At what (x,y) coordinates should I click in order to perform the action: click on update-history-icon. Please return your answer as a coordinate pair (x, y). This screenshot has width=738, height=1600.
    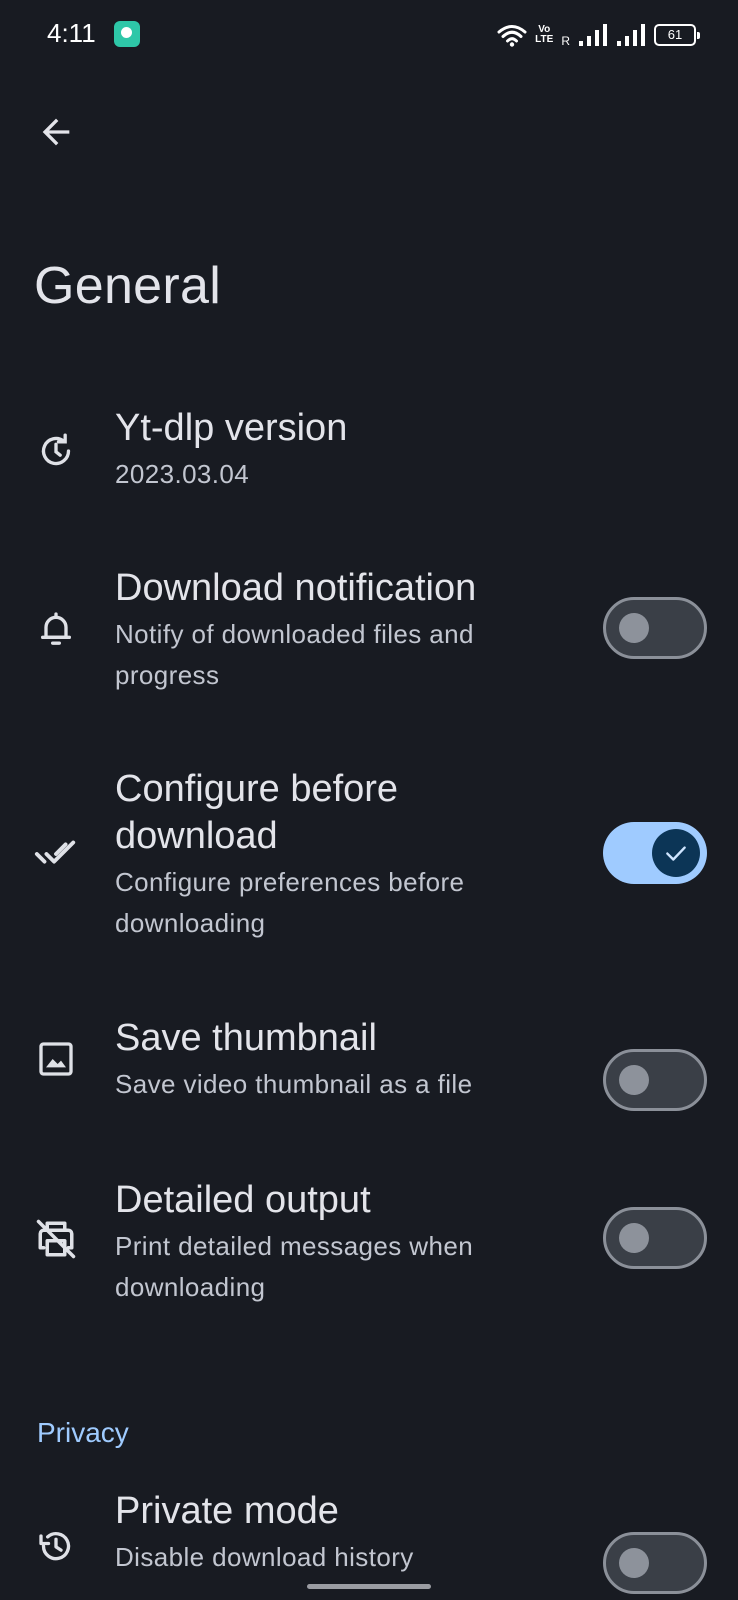
    Looking at the image, I should click on (56, 451).